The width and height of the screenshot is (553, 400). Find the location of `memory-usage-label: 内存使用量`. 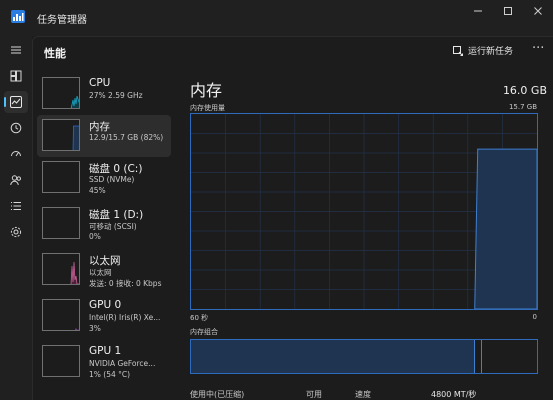

memory-usage-label: 内存使用量 is located at coordinates (207, 108).